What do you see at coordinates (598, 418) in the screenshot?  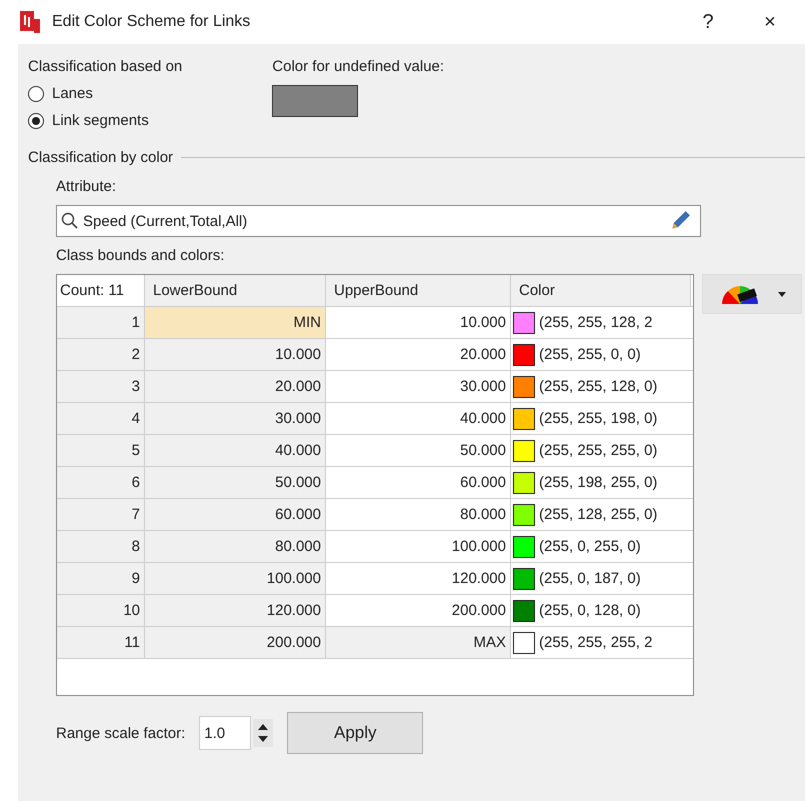 I see `table-cell: (255, 255, 198, 0)` at bounding box center [598, 418].